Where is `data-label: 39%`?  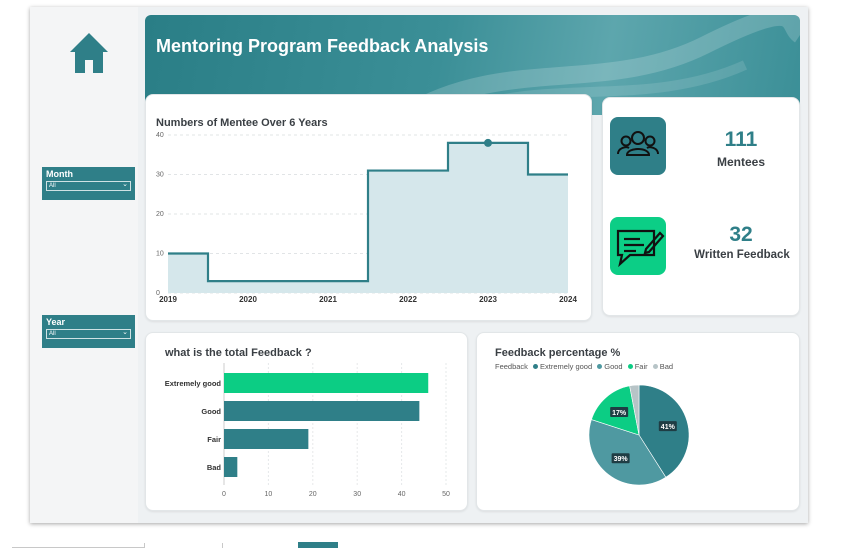 data-label: 39% is located at coordinates (621, 459).